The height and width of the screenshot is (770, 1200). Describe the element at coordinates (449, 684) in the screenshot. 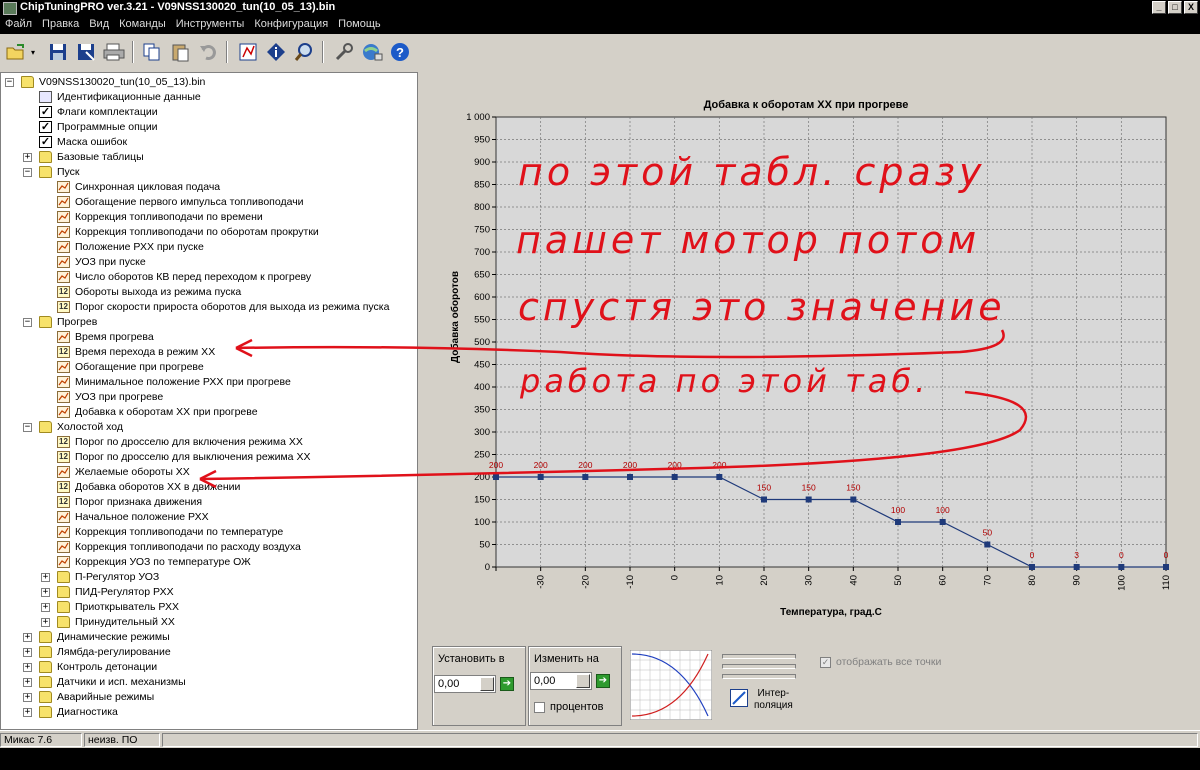

I see `set-value: 0,00` at that location.